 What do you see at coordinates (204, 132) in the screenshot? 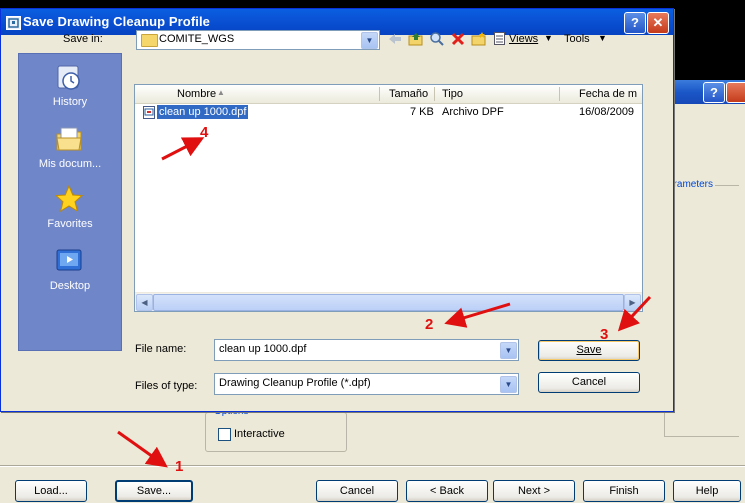
I see `annotation-number-4: 4` at bounding box center [204, 132].